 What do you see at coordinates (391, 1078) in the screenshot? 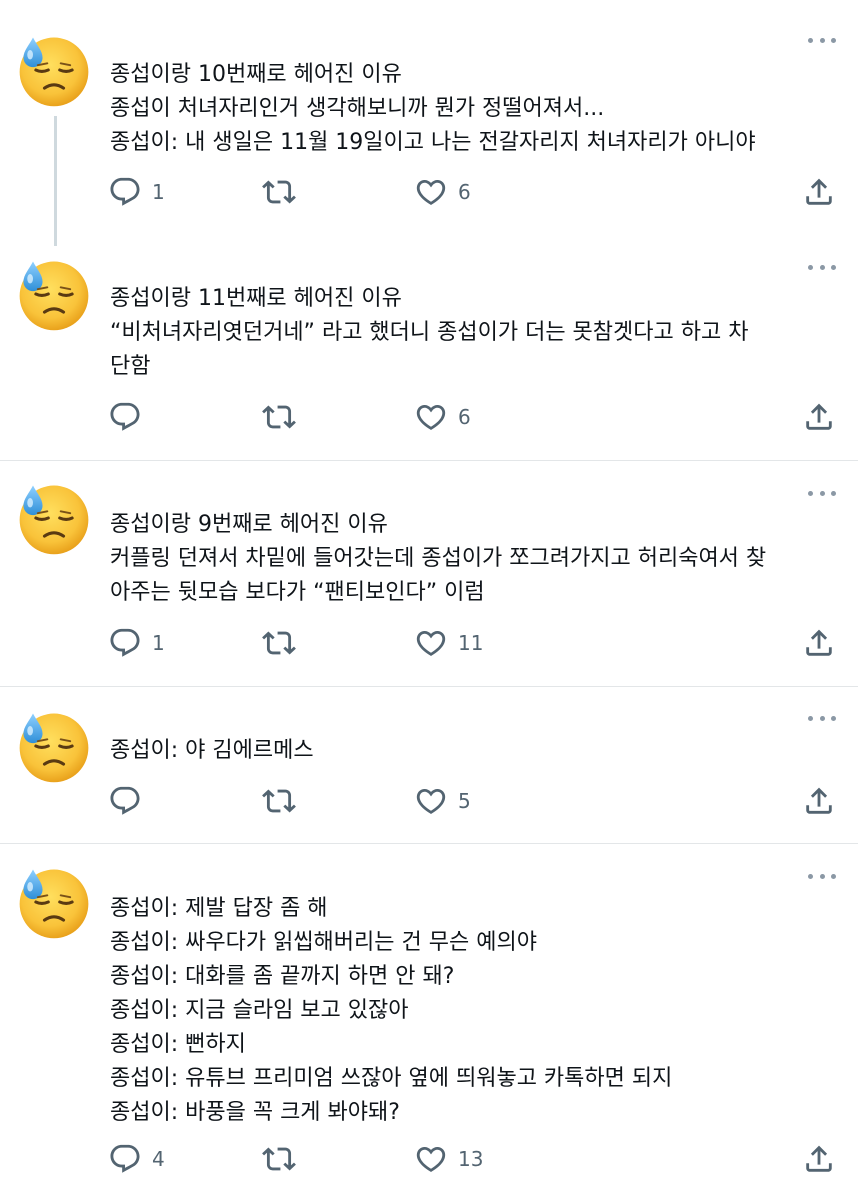
I see `post-text-line: 종섭이: 유튜브 프리미엄 쓰잖아 옆에 띄워놓고 카톡하면 되지` at bounding box center [391, 1078].